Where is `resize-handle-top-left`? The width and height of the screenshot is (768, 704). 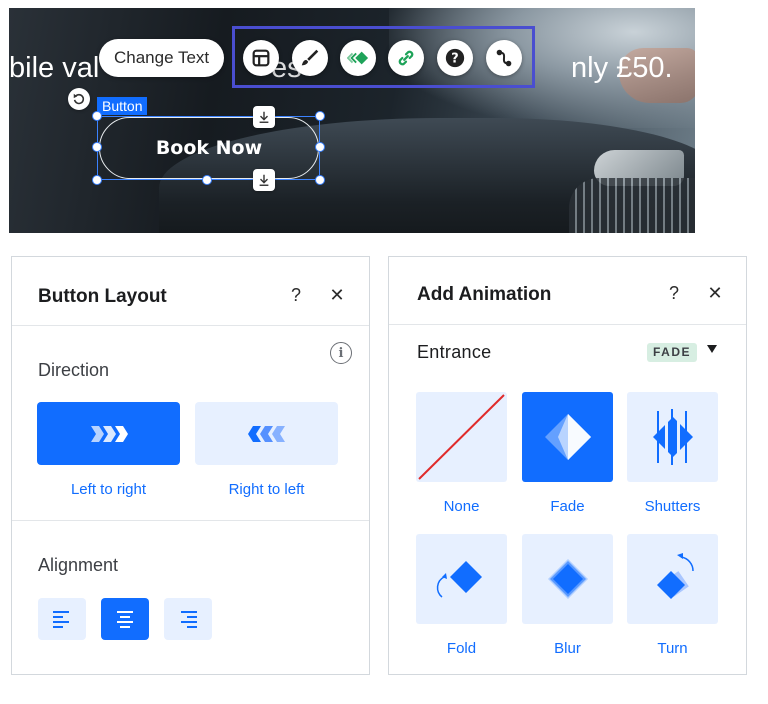 resize-handle-top-left is located at coordinates (97, 116).